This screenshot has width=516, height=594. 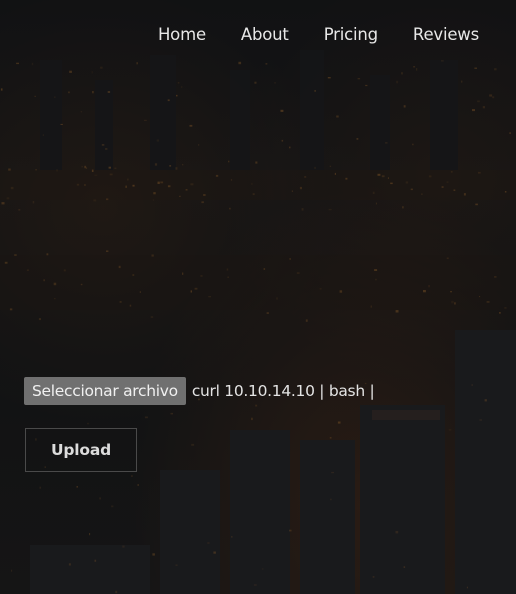 I want to click on choose-file-button: Seleccionar archivo, so click(x=105, y=391).